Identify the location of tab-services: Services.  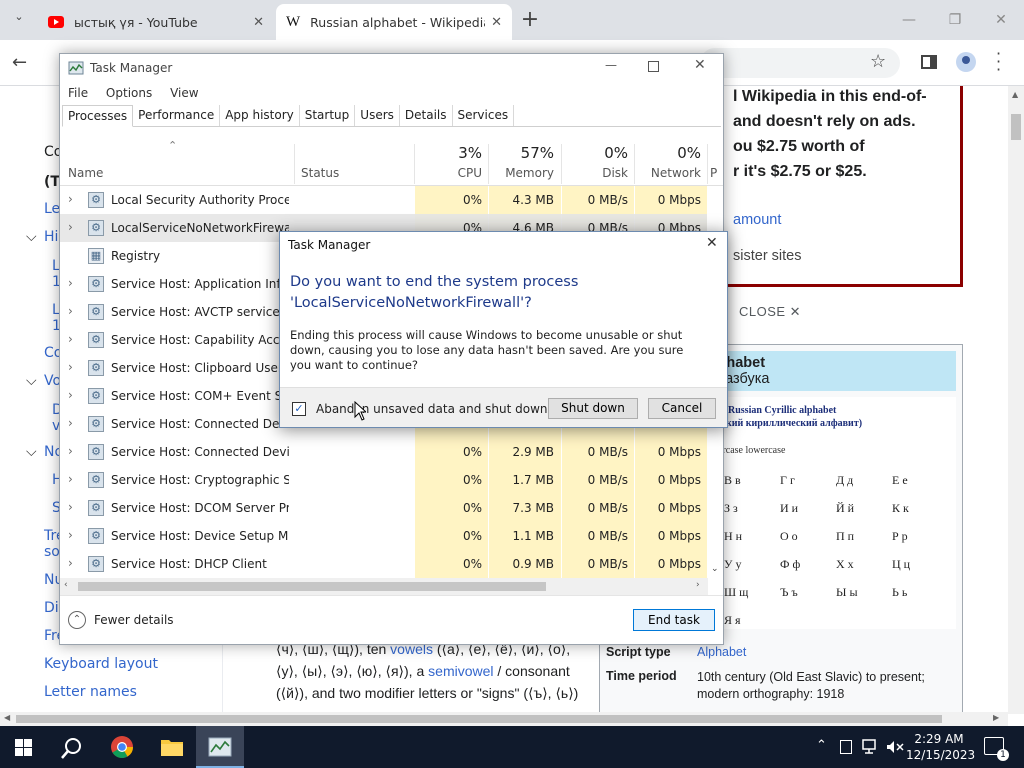
(484, 115).